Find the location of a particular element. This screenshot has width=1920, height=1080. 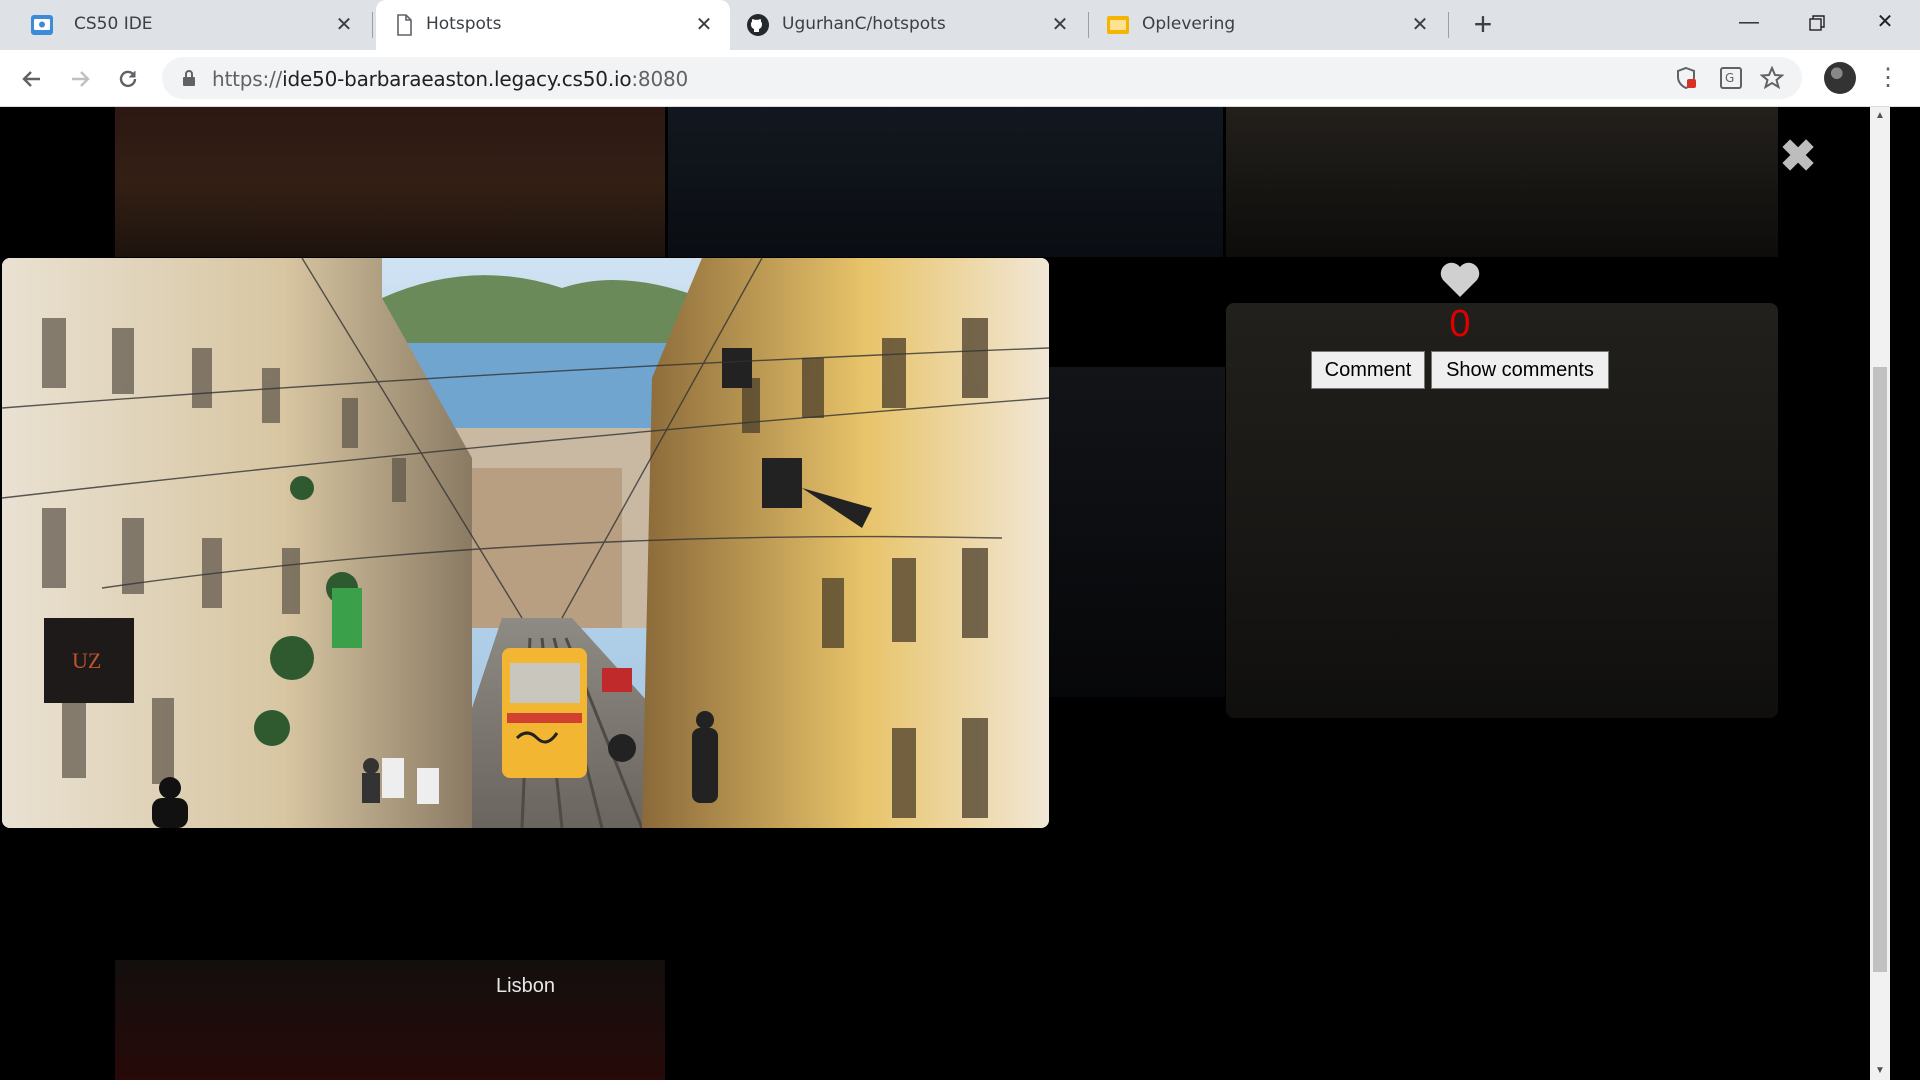

reload-button is located at coordinates (128, 78).